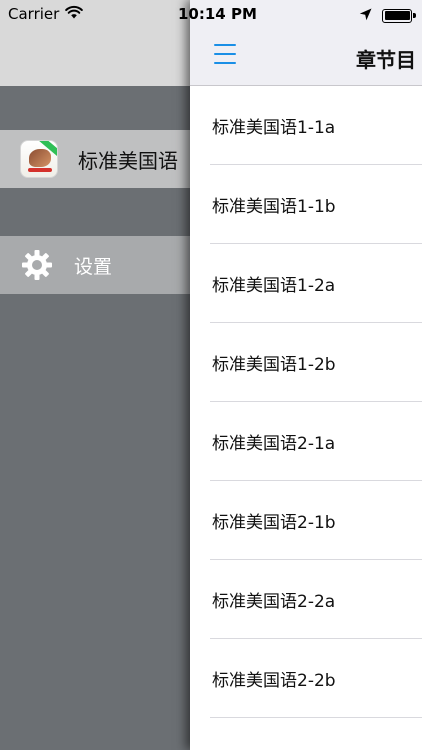 This screenshot has height=750, width=422. What do you see at coordinates (399, 15) in the screenshot?
I see `battery-icon` at bounding box center [399, 15].